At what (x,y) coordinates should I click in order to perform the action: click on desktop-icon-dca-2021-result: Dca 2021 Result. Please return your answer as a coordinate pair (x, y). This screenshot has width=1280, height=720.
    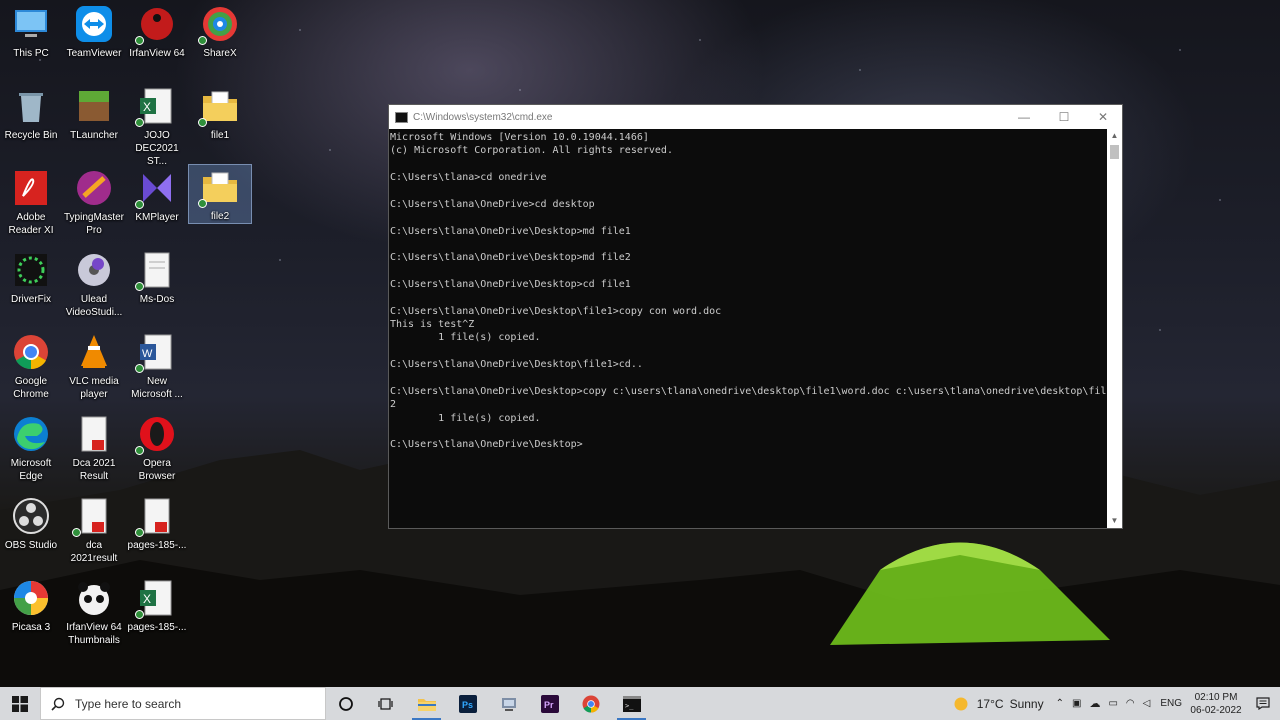
    Looking at the image, I should click on (94, 452).